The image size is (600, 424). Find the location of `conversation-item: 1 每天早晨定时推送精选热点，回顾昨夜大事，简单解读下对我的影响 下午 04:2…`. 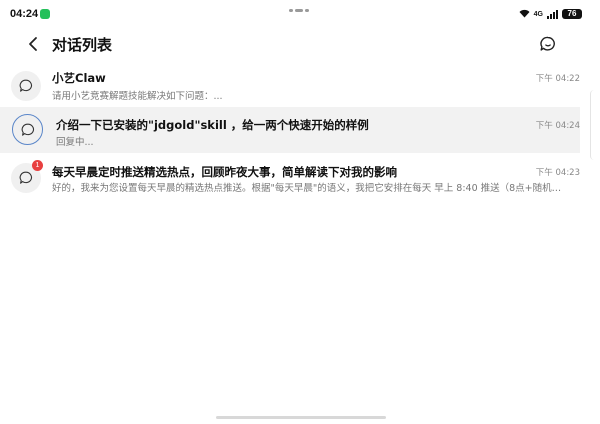

conversation-item: 1 每天早晨定时推送精选热点，回顾昨夜大事，简单解读下对我的影响 下午 04:2… is located at coordinates (290, 177).